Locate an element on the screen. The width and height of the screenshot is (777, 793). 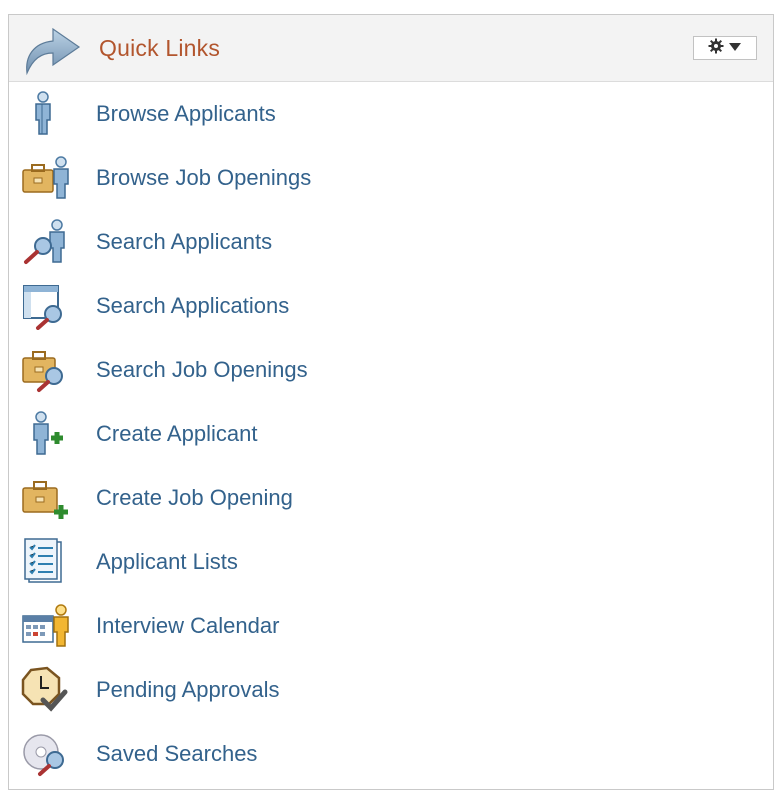
link-search-job-openings: Search Job Openings is located at coordinates (391, 370).